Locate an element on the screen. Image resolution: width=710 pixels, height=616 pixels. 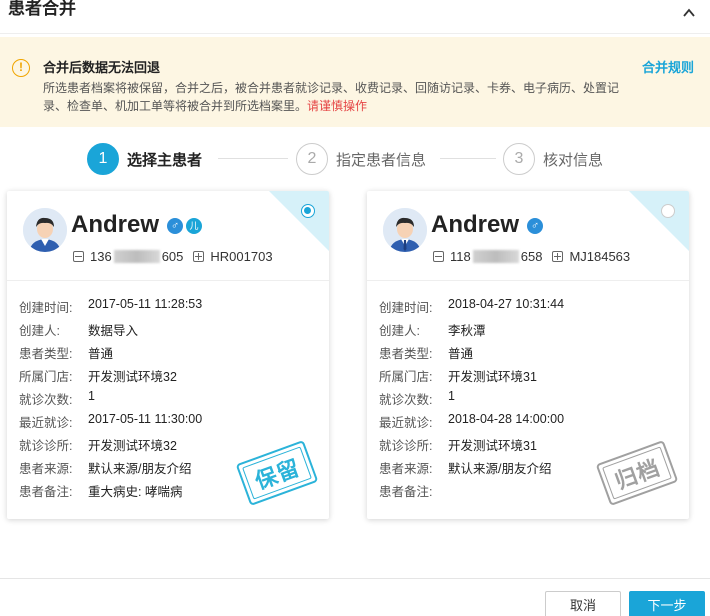
field-row: 所属门店: 开发测试环境31 is located at coordinates (471, 377).